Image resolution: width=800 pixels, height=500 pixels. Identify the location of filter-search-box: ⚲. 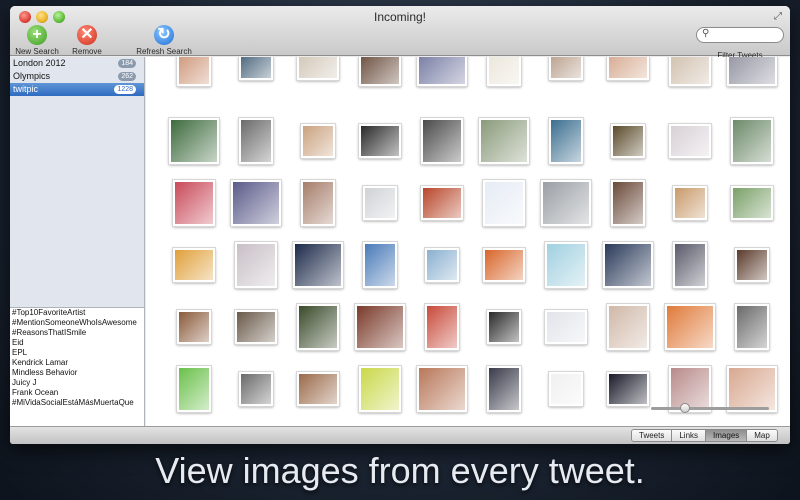
(740, 35).